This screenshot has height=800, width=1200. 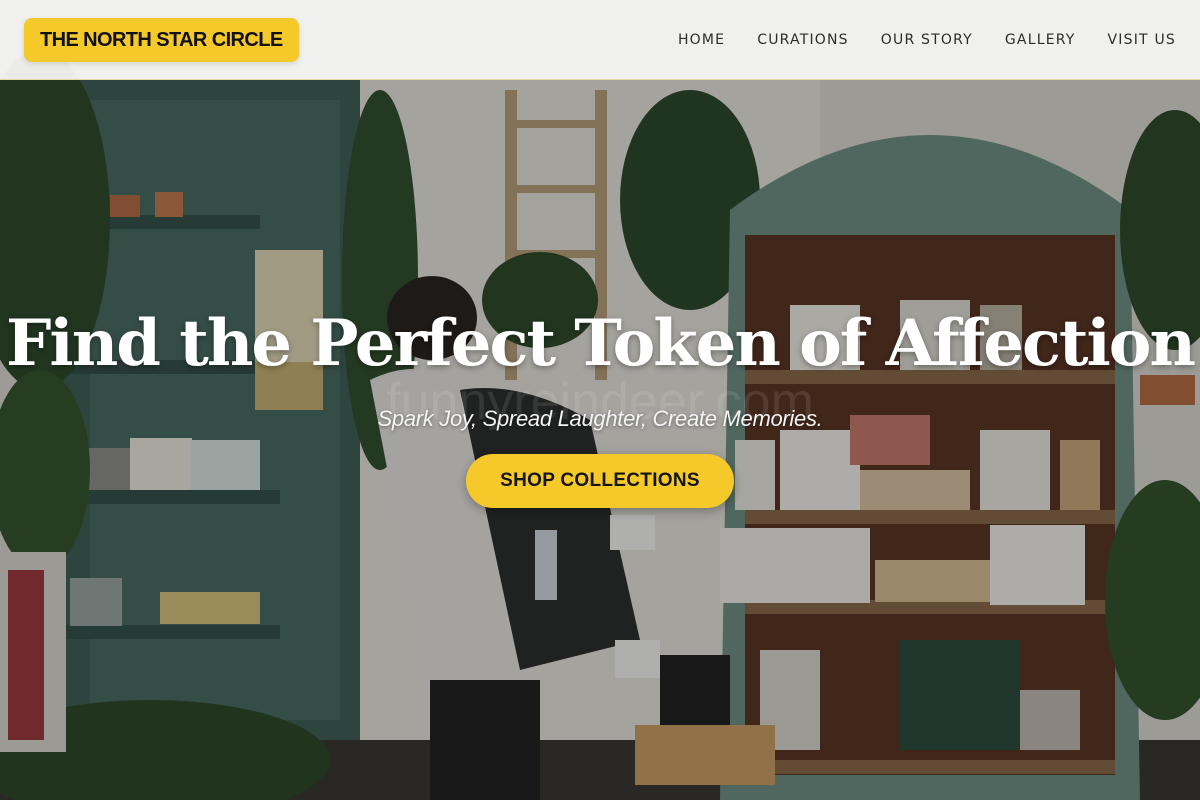 I want to click on nav-home: HOME, so click(x=701, y=40).